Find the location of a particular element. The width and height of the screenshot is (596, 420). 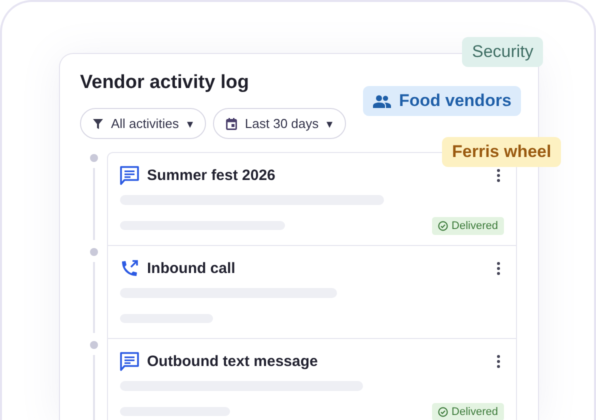

activity-card: Outbound text message Delivered is located at coordinates (312, 379).